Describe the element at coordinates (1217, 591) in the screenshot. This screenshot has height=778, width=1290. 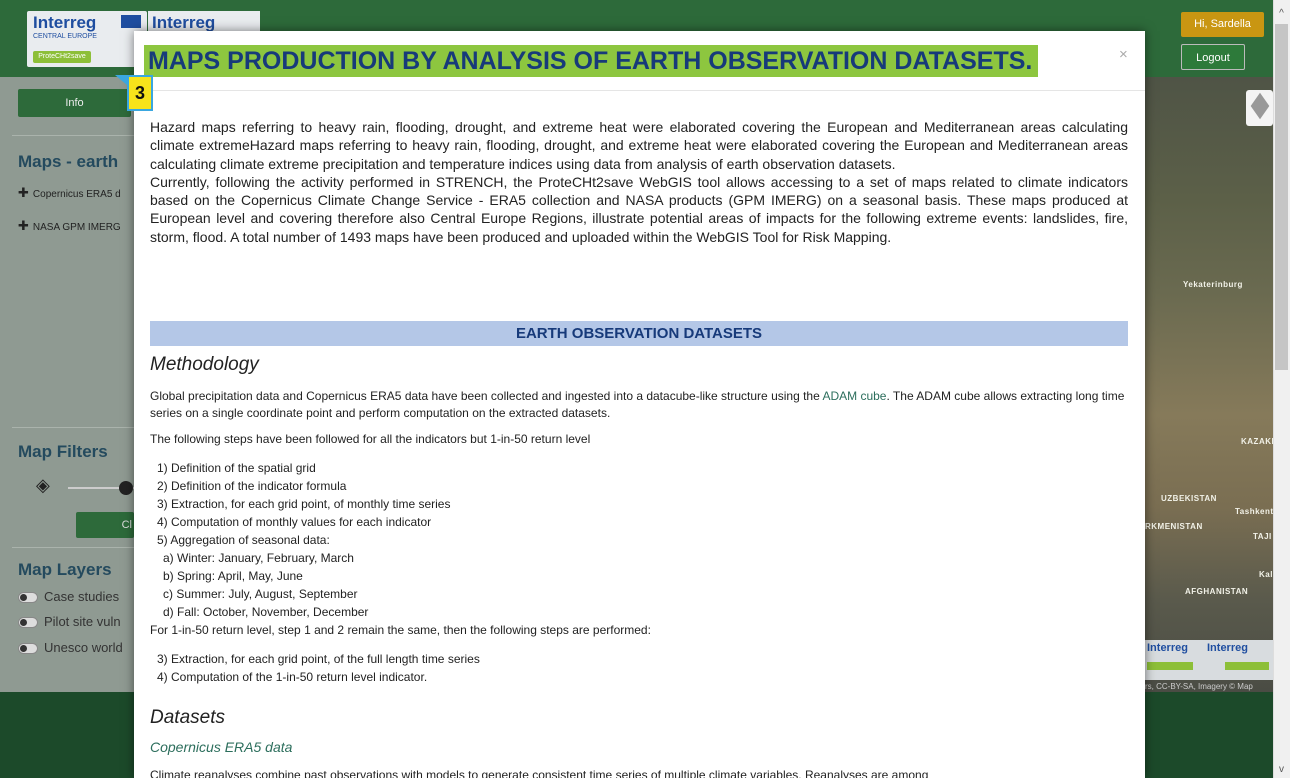
I see `map-label: AFGHANISTAN` at that location.